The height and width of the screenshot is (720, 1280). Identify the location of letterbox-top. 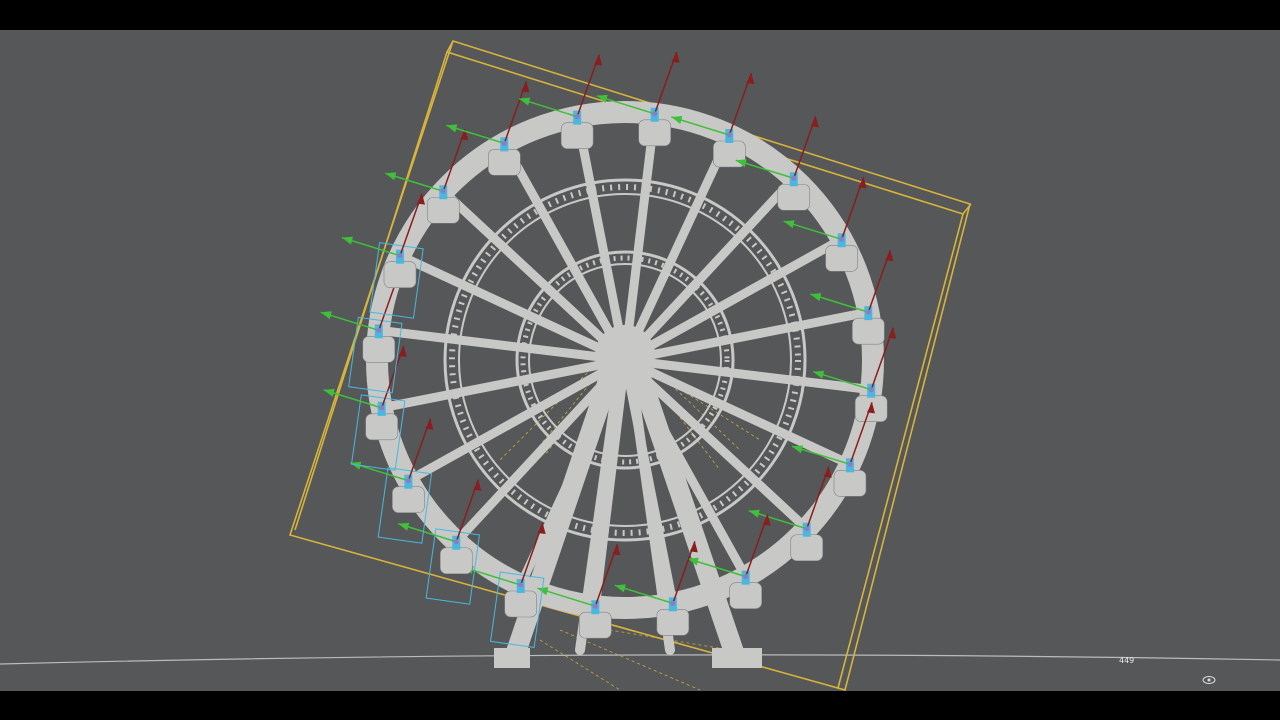
(640, 15).